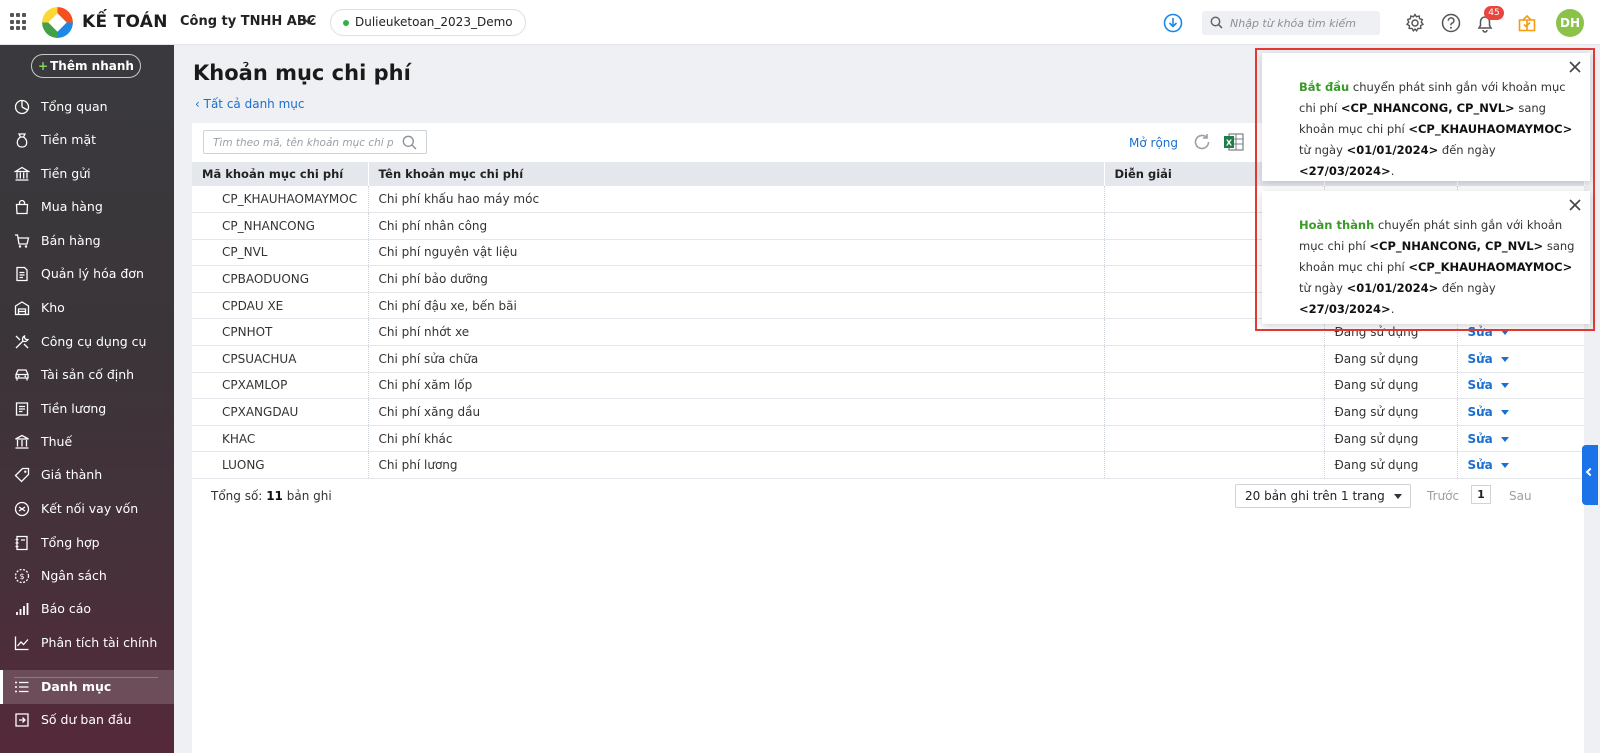  Describe the element at coordinates (428, 22) in the screenshot. I see `database-selector: Dulieuketoan_2023_Demo` at that location.